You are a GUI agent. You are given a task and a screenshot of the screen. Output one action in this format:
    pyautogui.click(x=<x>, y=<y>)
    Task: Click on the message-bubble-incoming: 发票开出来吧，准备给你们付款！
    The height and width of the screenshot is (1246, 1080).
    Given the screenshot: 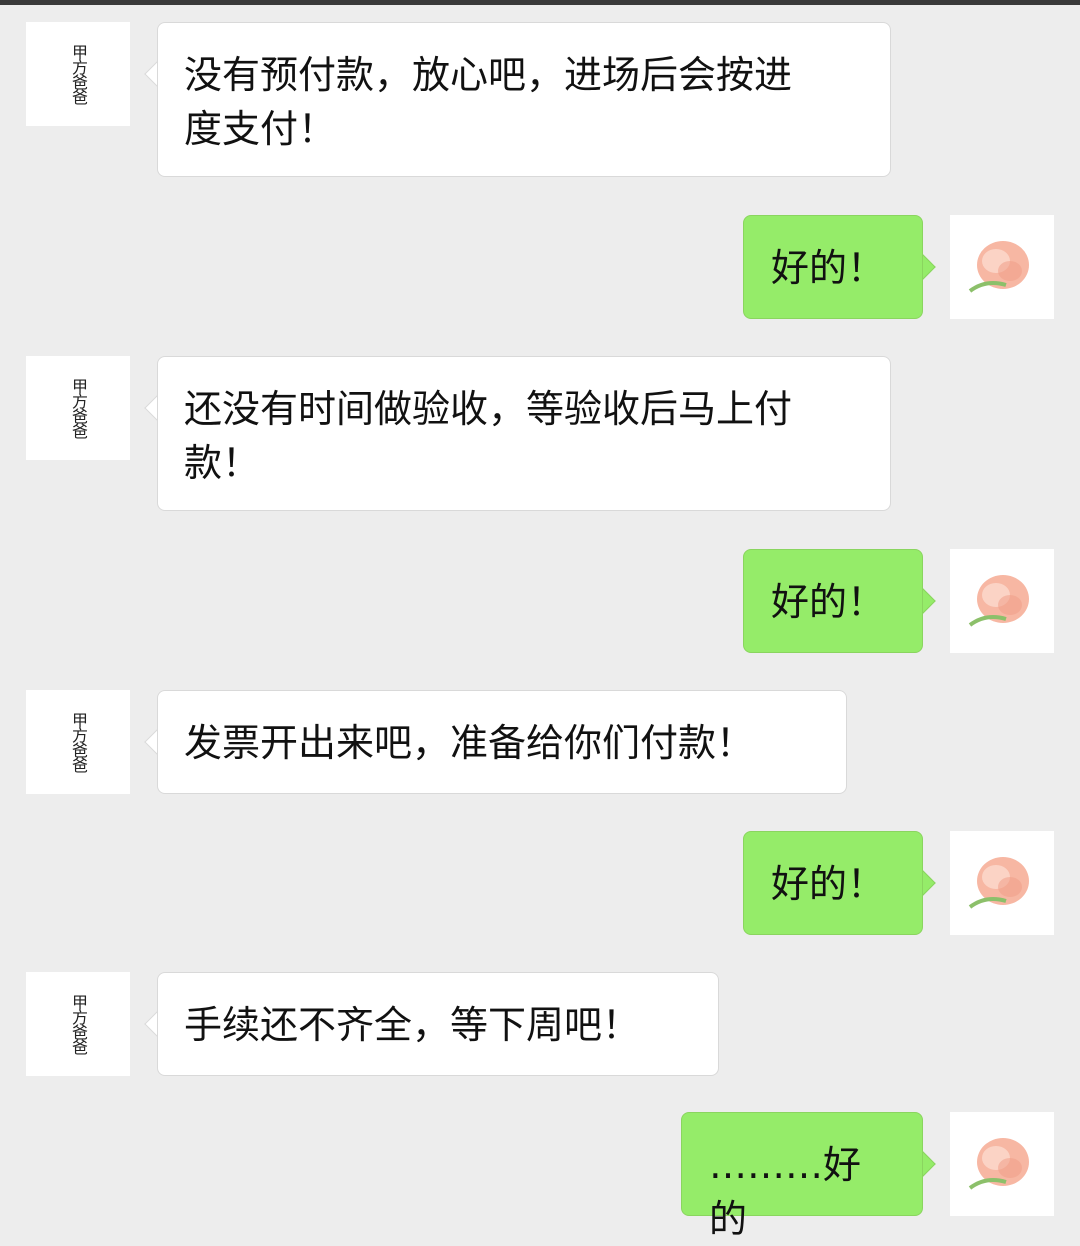 What is the action you would take?
    pyautogui.click(x=502, y=742)
    